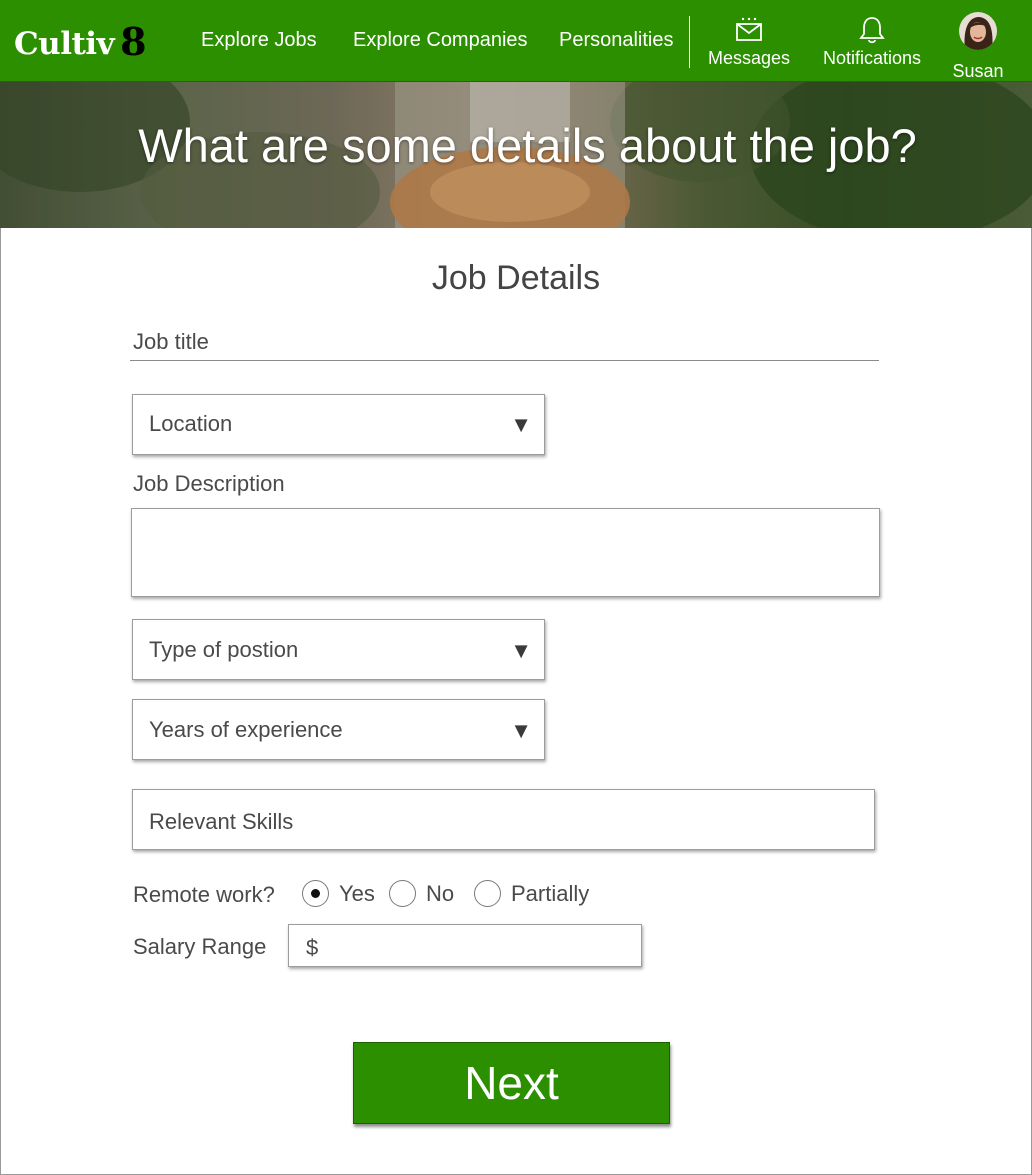  Describe the element at coordinates (224, 649) in the screenshot. I see `position-type-label: Type of postion` at that location.